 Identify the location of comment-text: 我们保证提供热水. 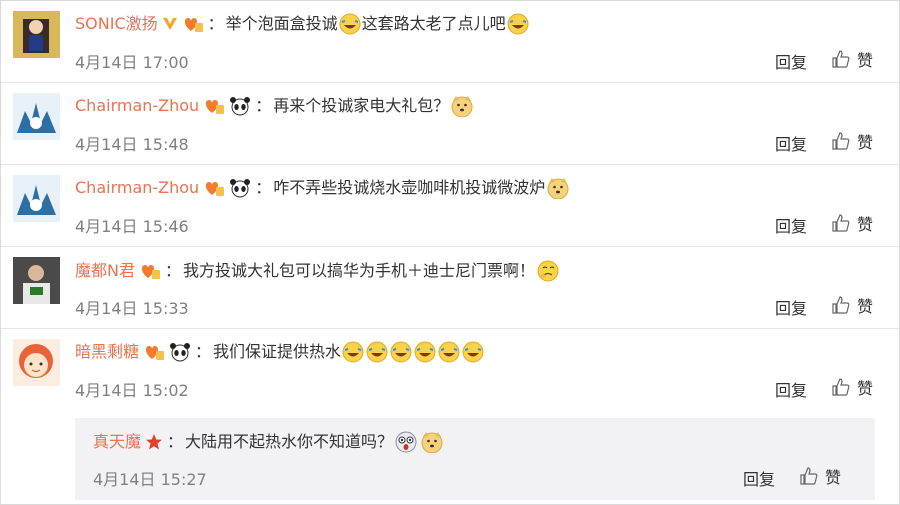
(277, 351).